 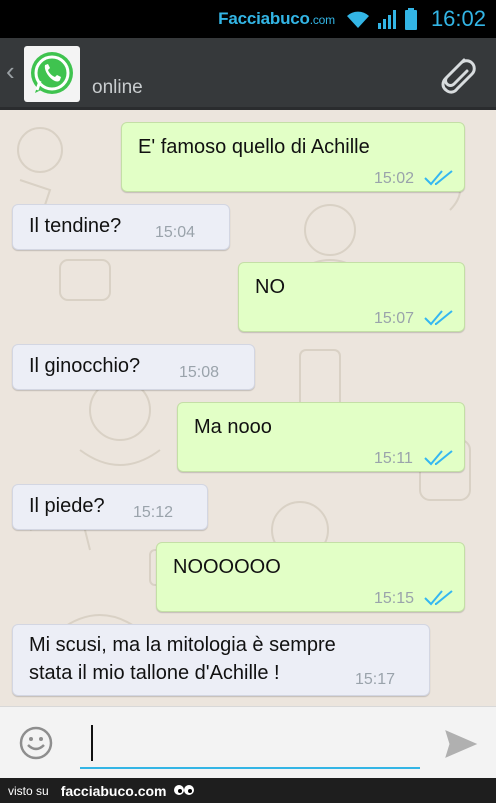 I want to click on message-text: E' famoso quello di Achille, so click(x=254, y=147).